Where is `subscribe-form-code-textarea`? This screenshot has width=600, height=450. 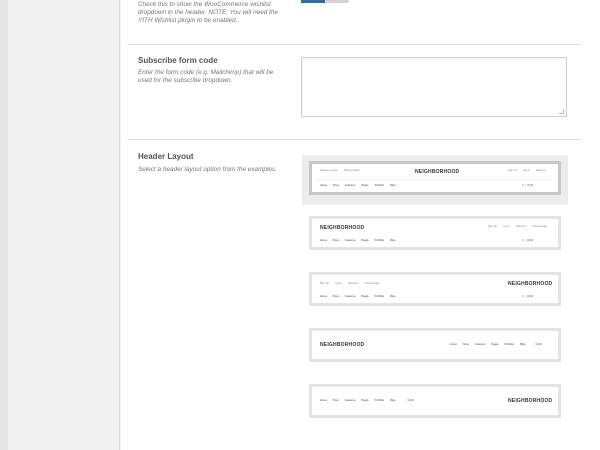 subscribe-form-code-textarea is located at coordinates (434, 87).